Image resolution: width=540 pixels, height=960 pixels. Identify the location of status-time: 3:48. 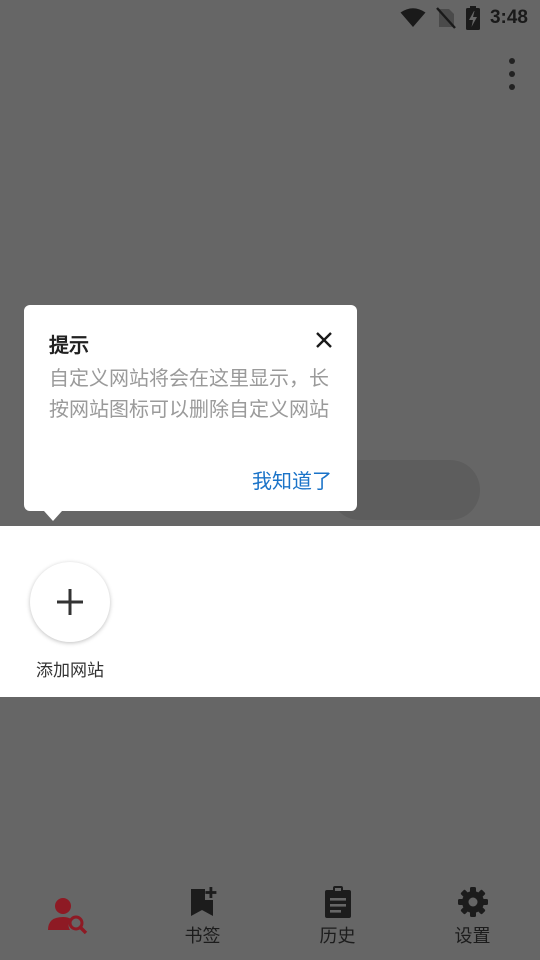
(508, 17).